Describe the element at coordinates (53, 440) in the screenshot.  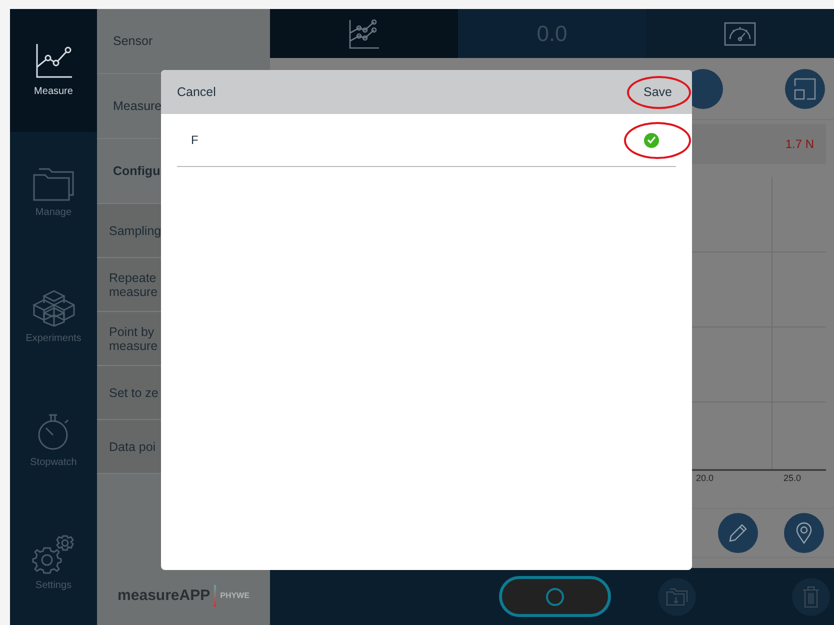
I see `nav-item: Stopwatch` at that location.